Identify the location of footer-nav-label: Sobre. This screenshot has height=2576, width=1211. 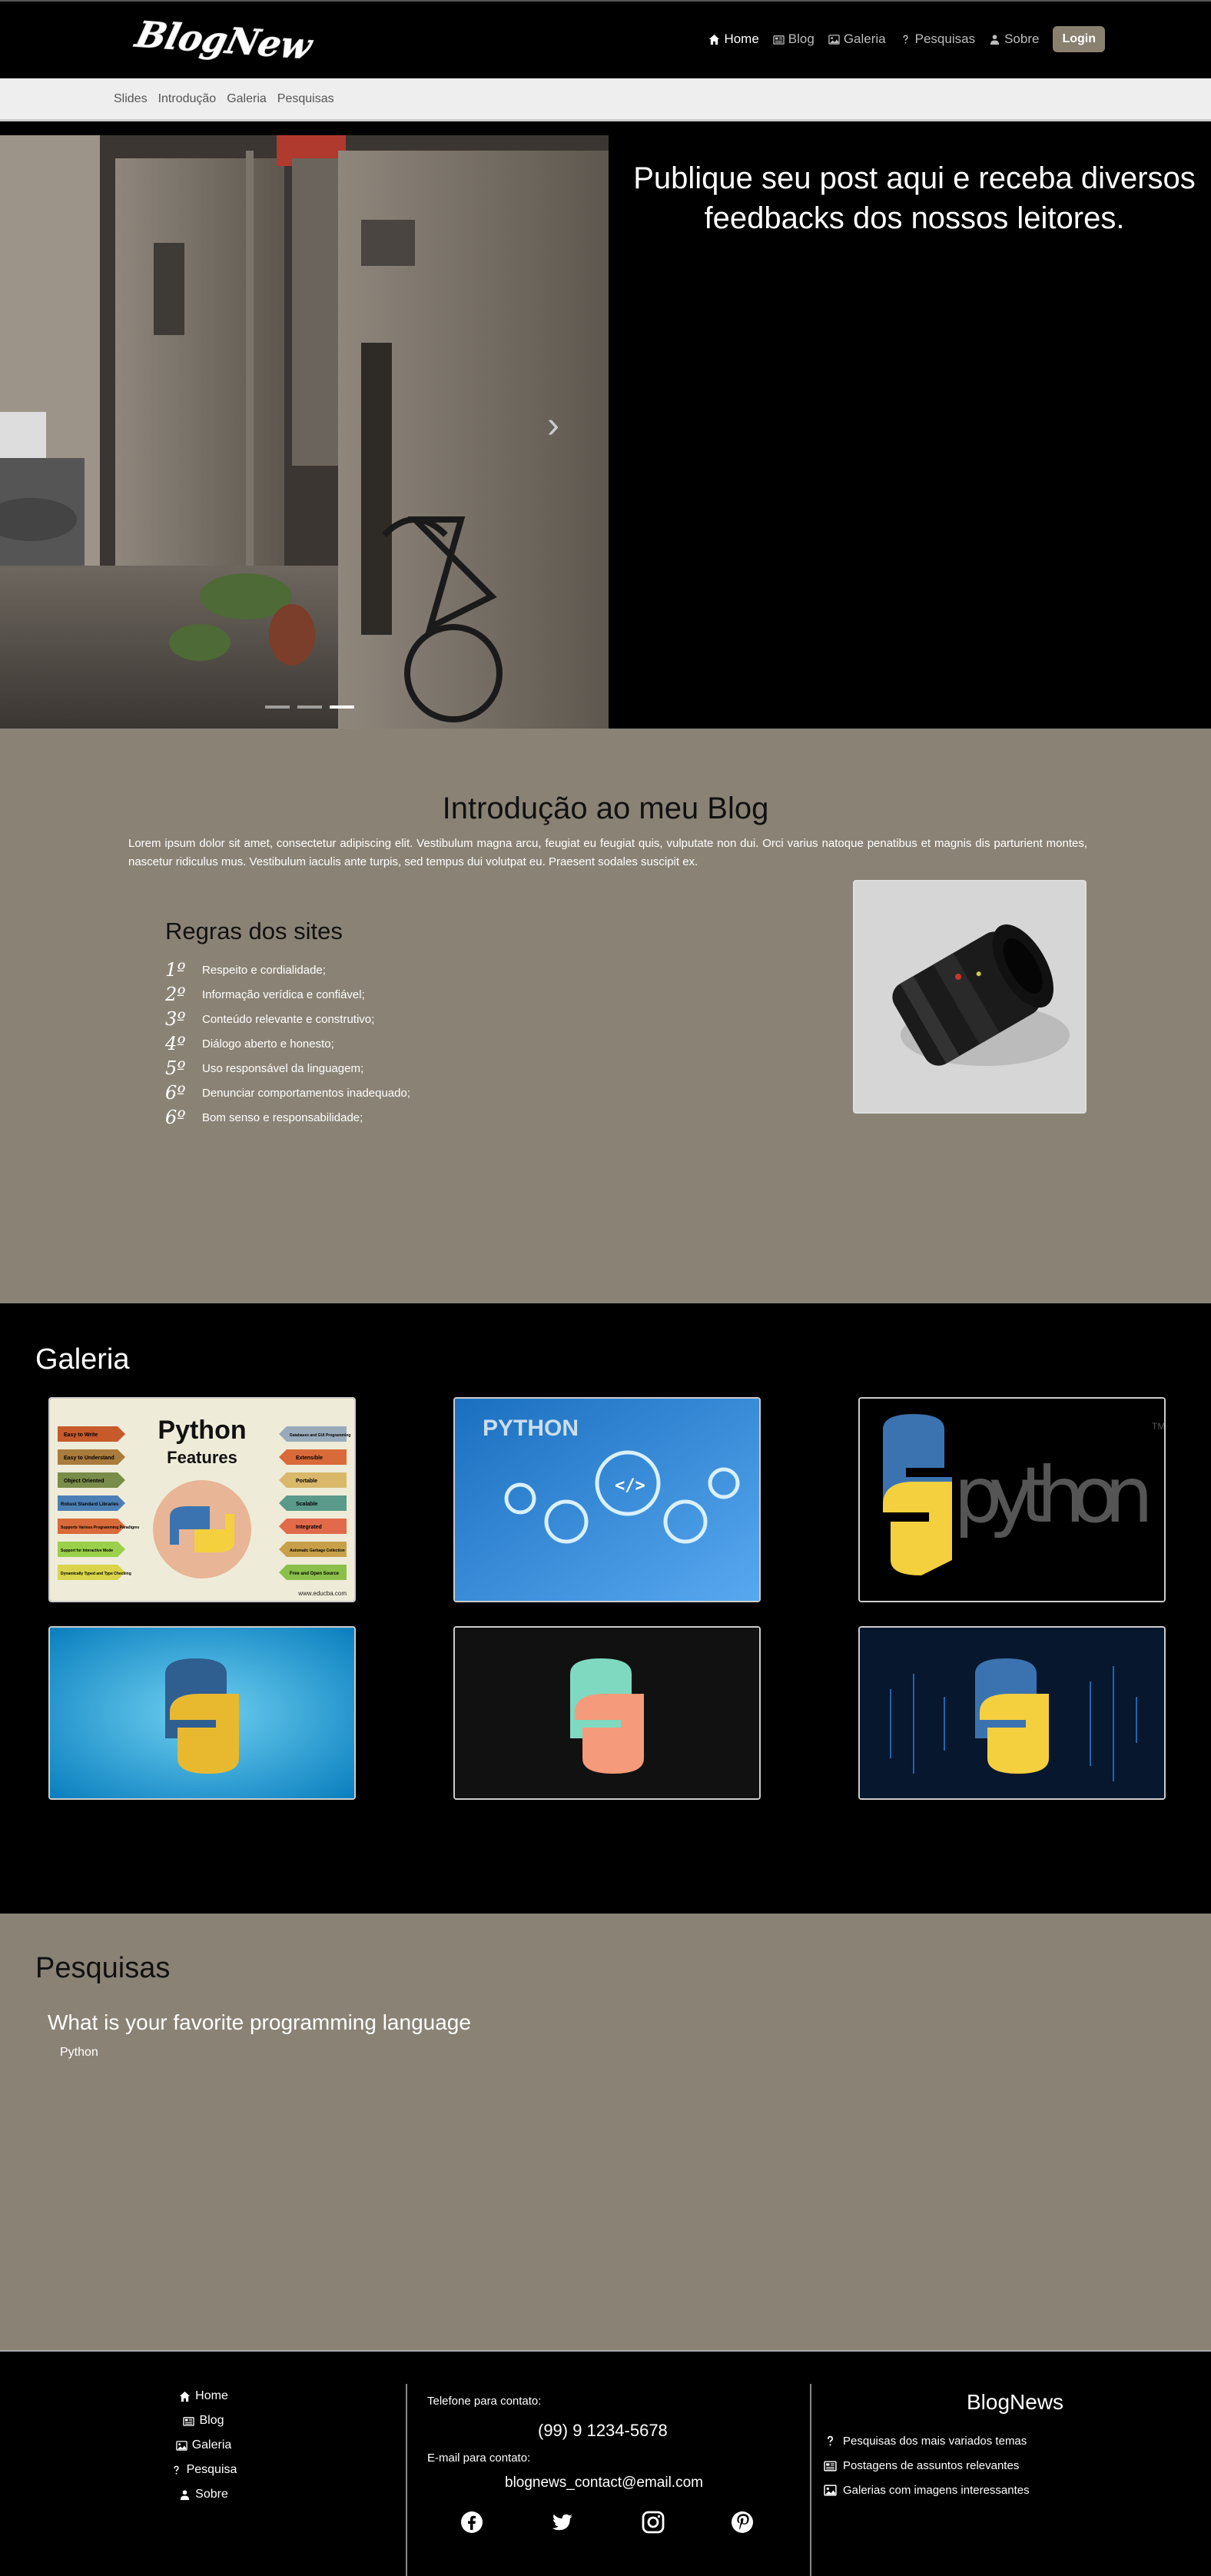
(211, 2494).